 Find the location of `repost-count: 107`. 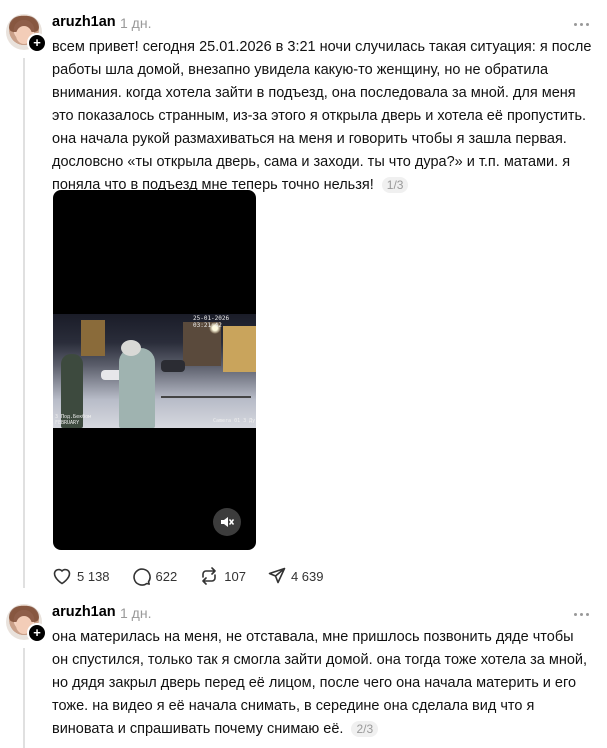

repost-count: 107 is located at coordinates (235, 576).